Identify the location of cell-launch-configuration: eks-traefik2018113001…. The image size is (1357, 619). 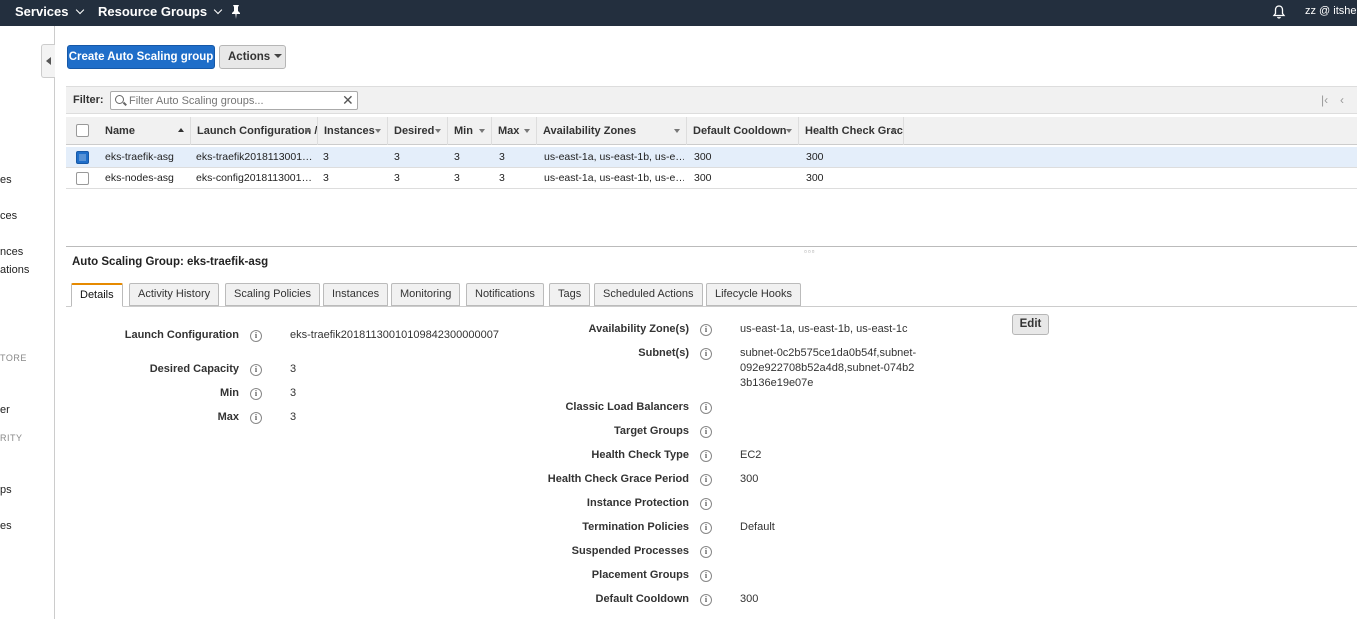
(254, 157).